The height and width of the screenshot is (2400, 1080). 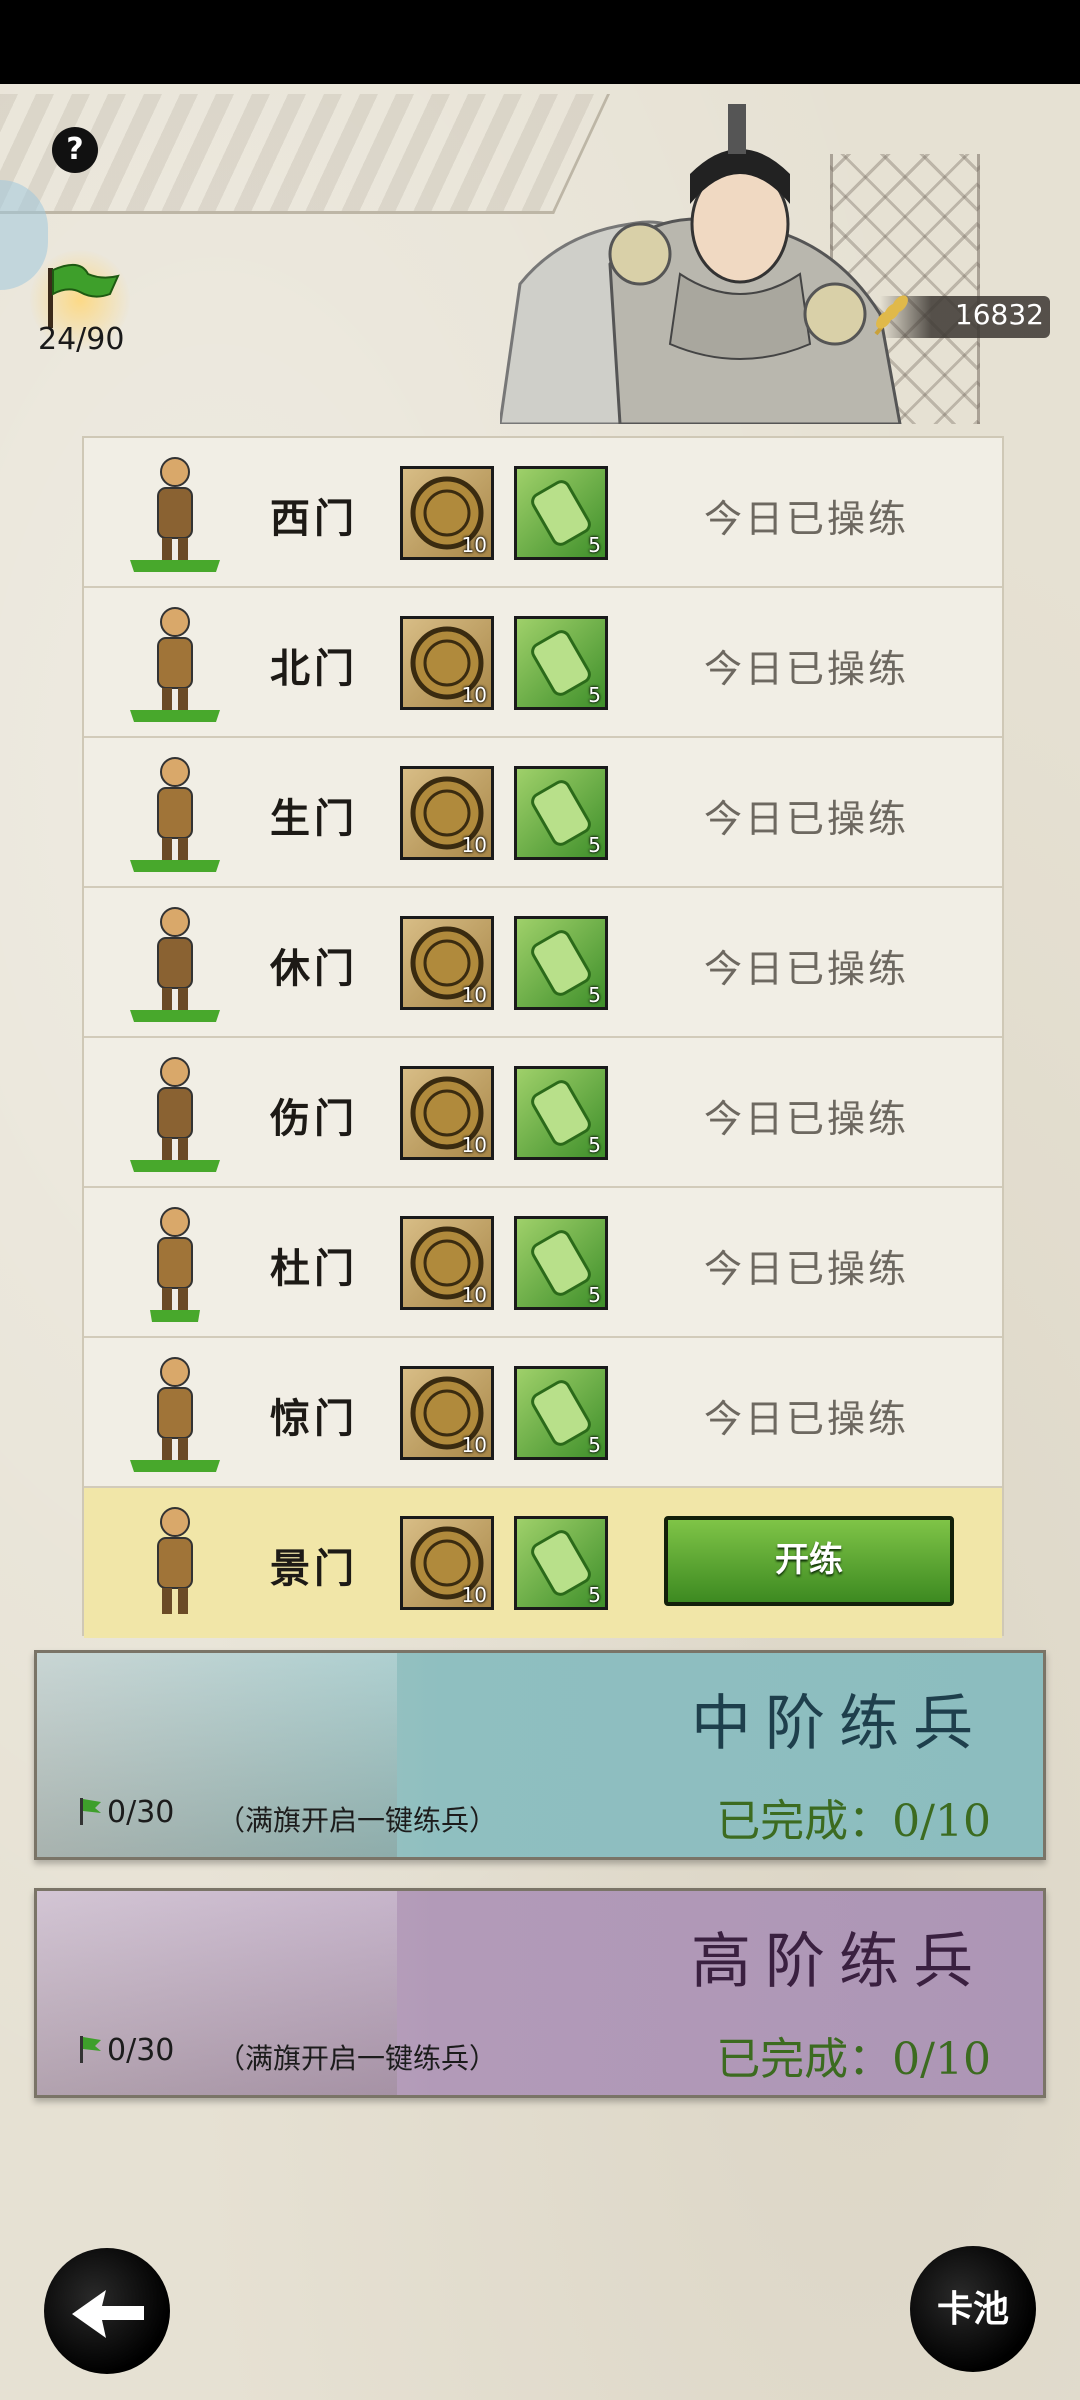 What do you see at coordinates (314, 668) in the screenshot?
I see `gate-name: 北门` at bounding box center [314, 668].